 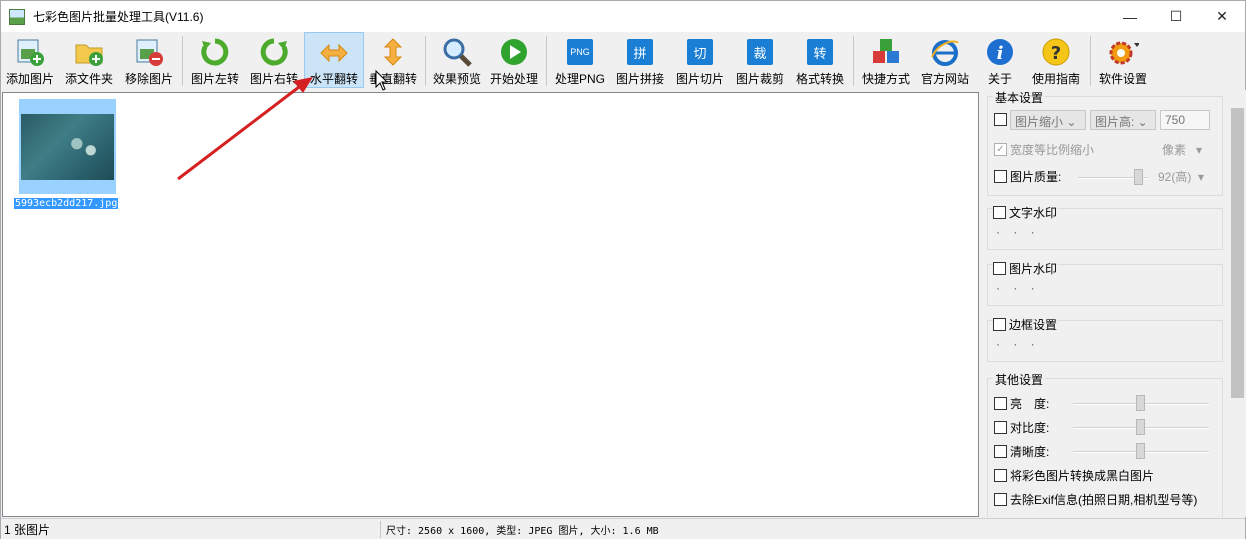 What do you see at coordinates (457, 52) in the screenshot?
I see `magnifier-icon` at bounding box center [457, 52].